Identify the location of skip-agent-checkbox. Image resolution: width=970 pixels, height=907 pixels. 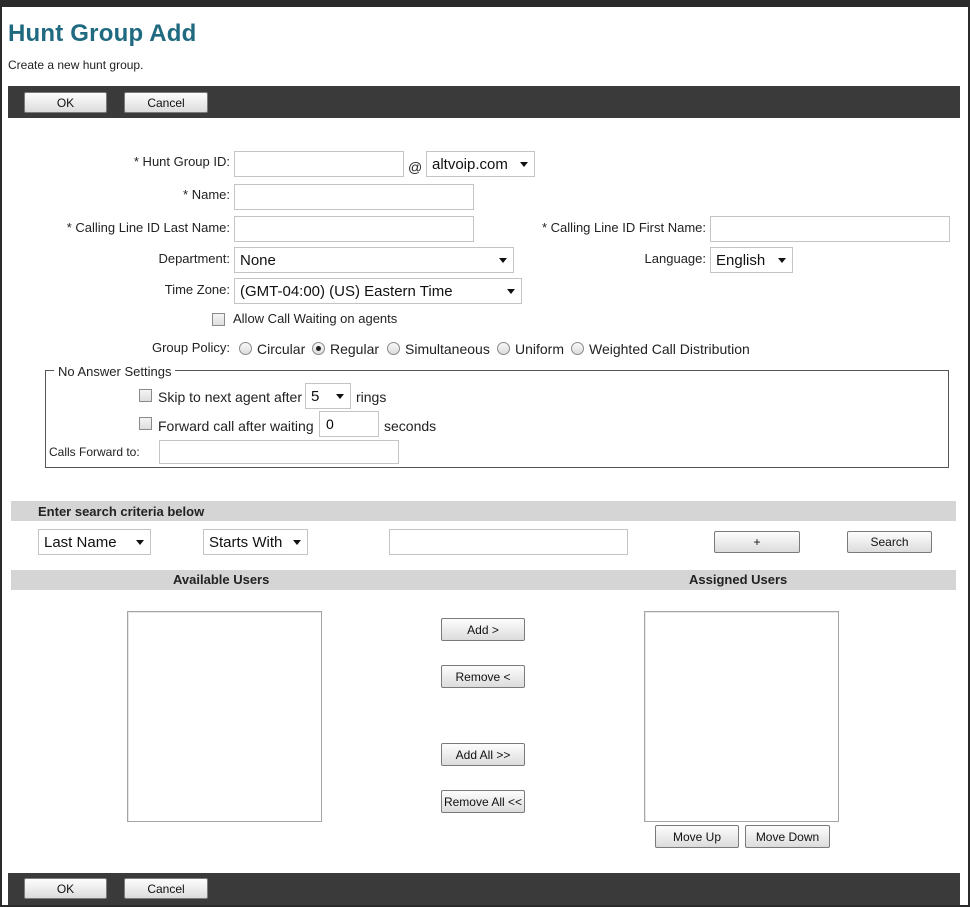
(145, 395).